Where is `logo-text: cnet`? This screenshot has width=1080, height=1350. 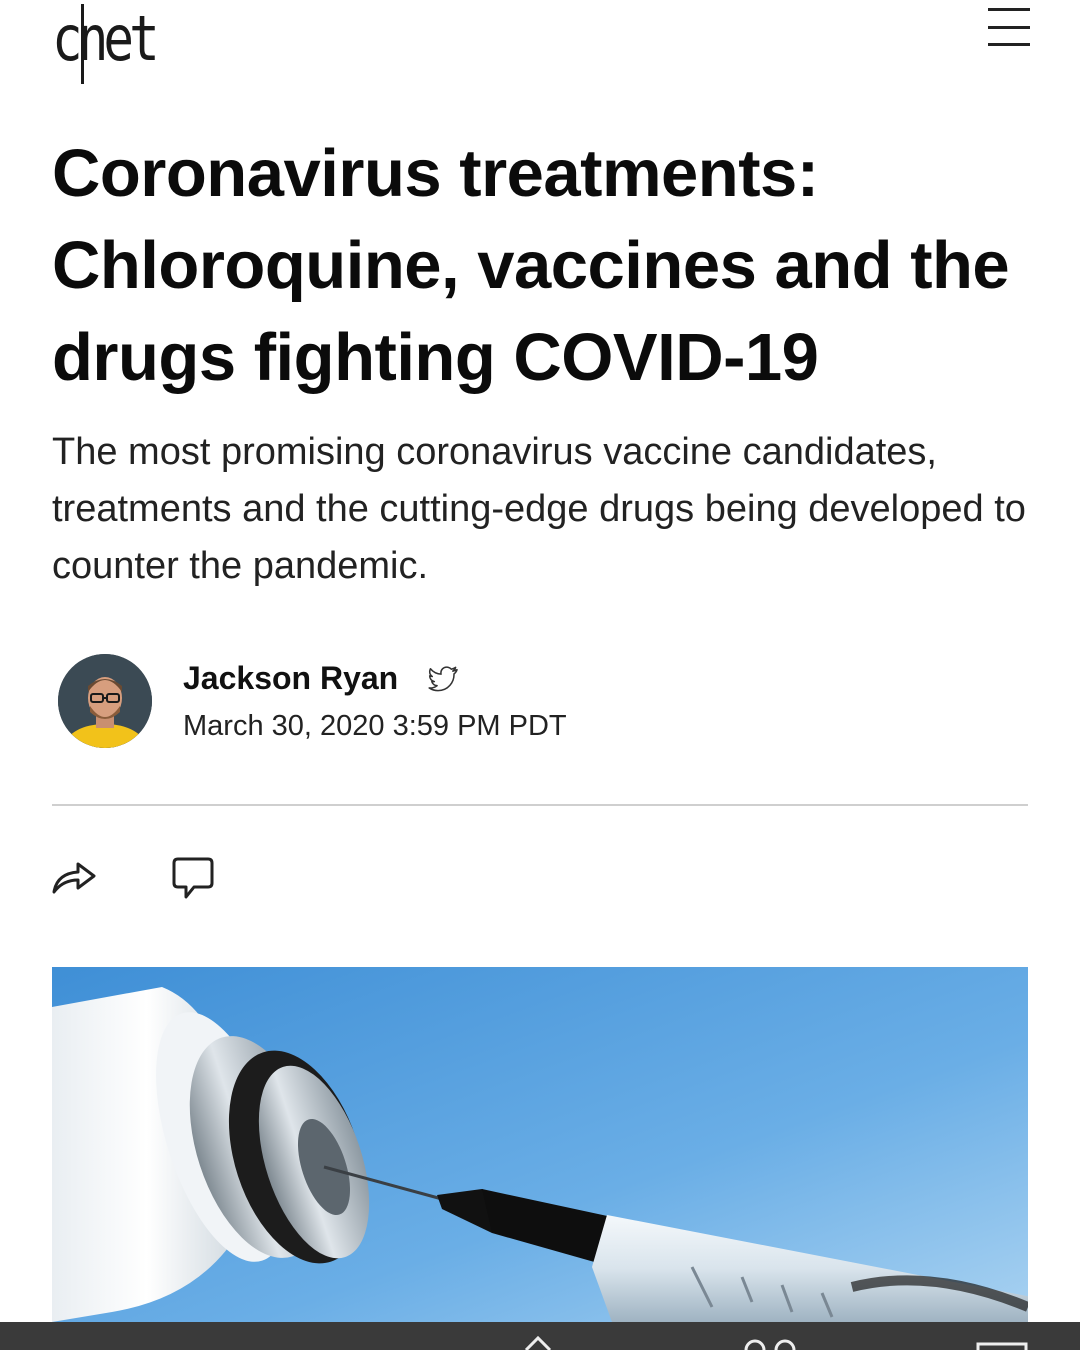 logo-text: cnet is located at coordinates (106, 38).